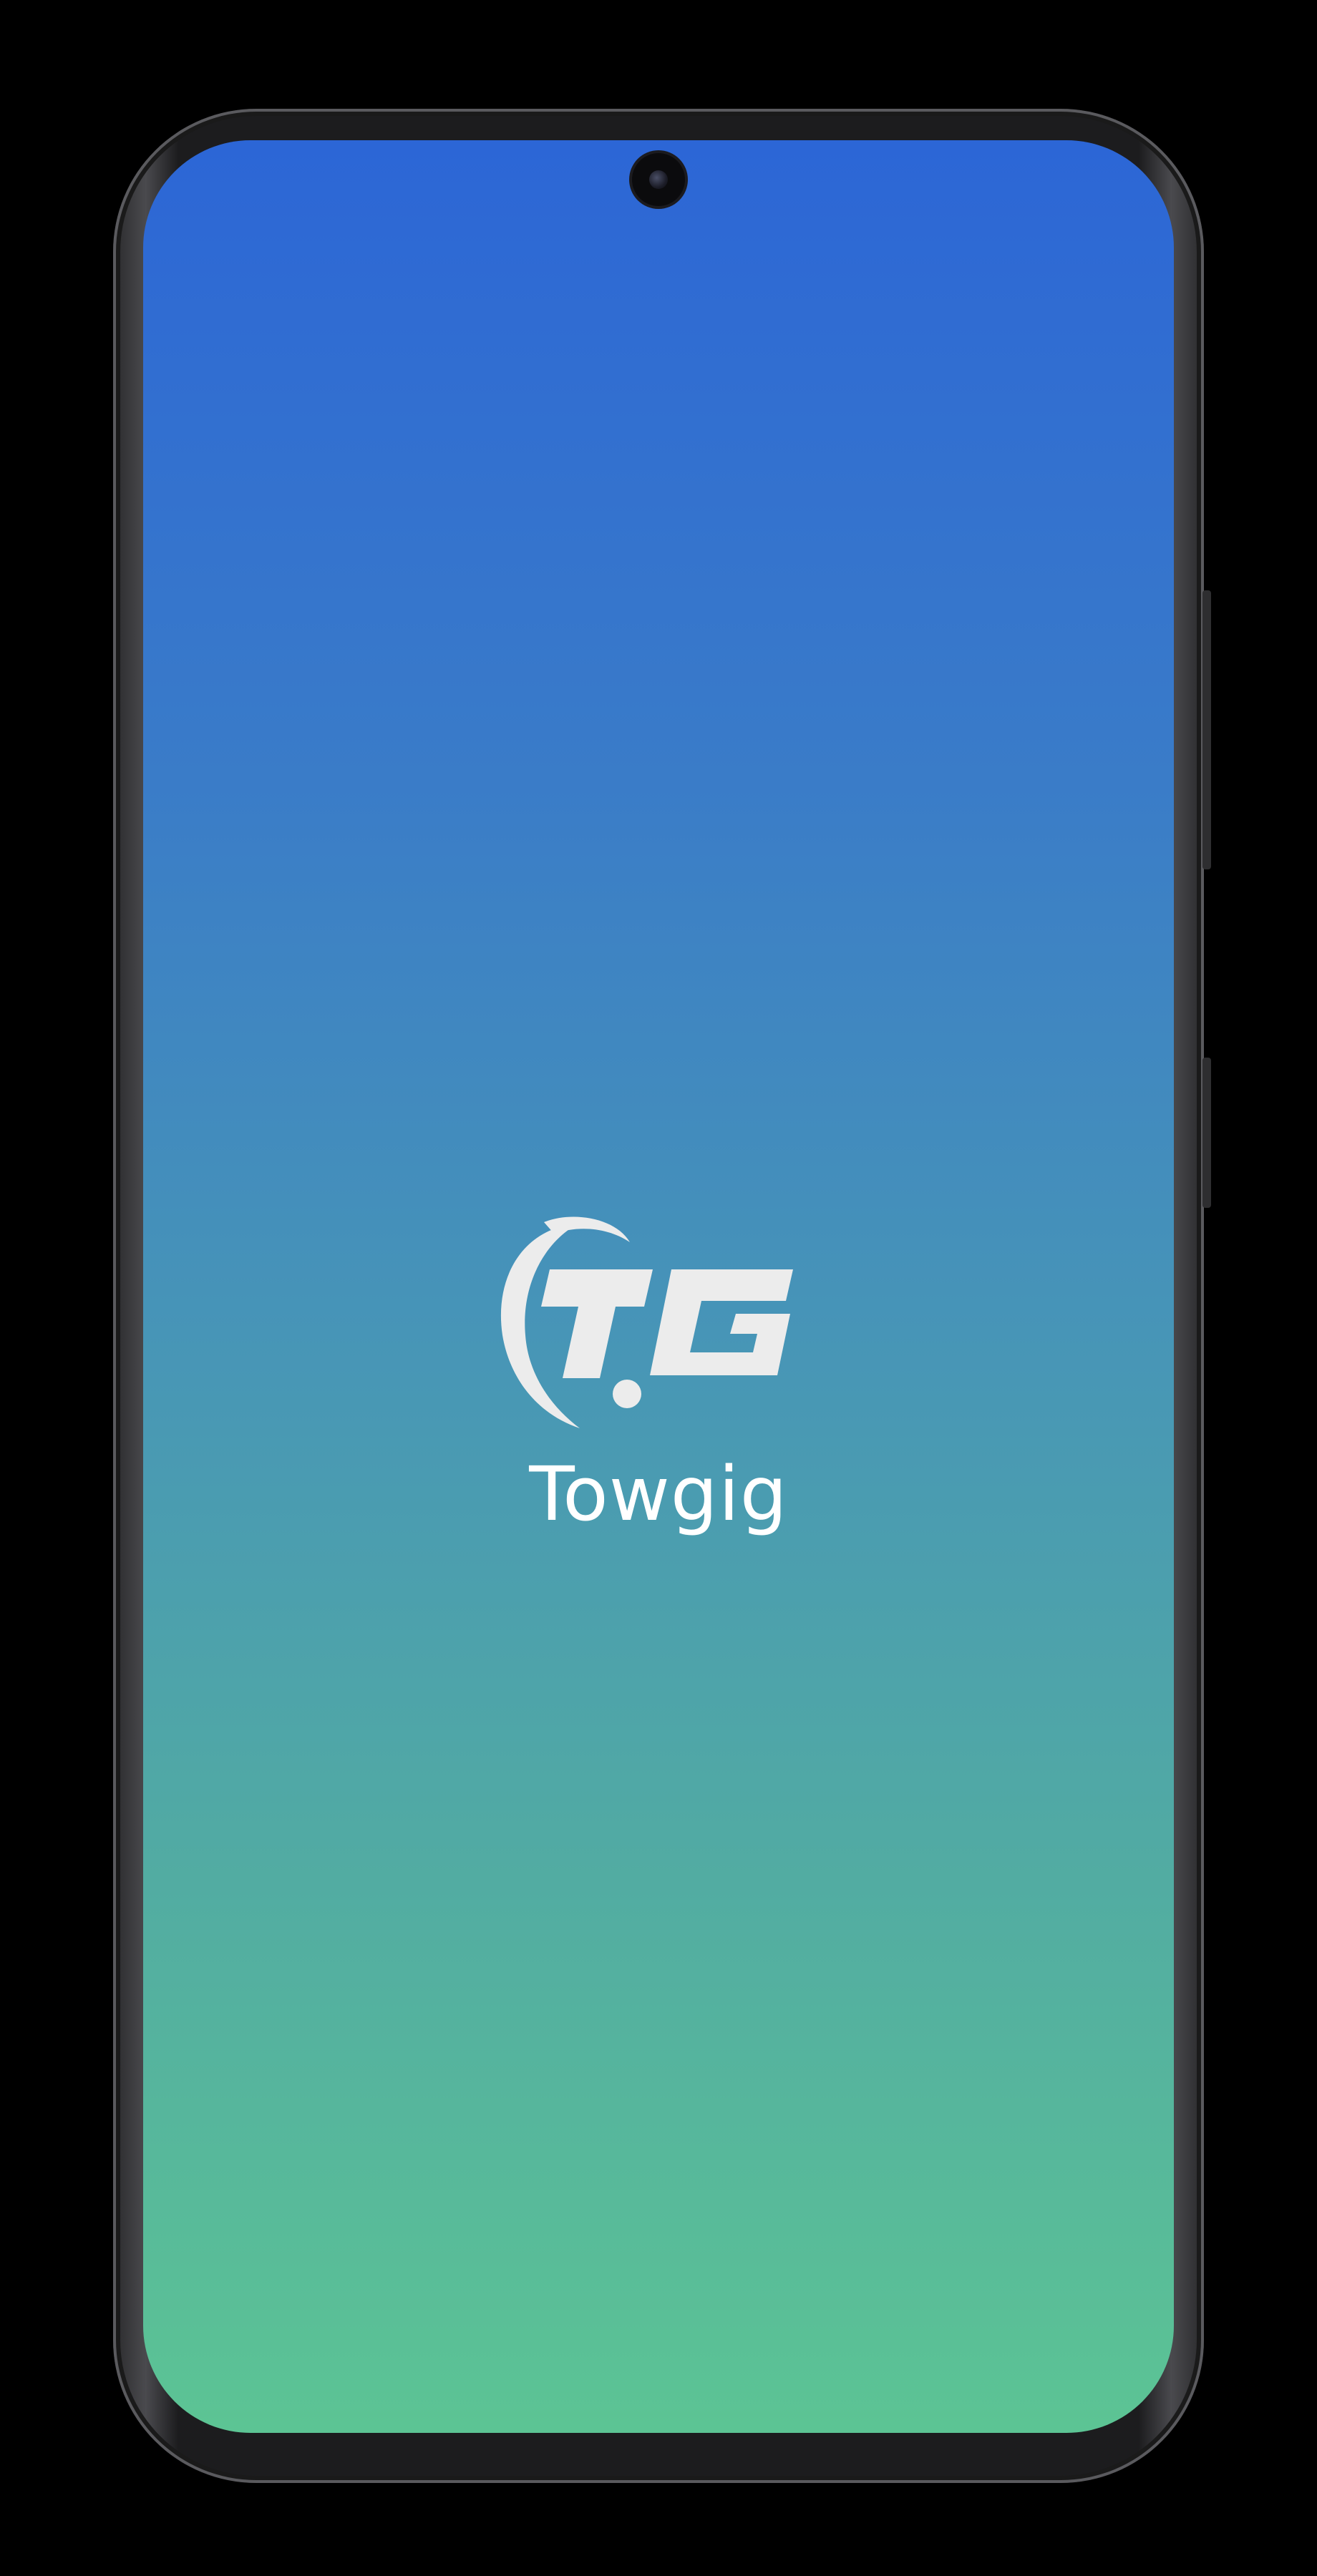 The width and height of the screenshot is (1317, 2576). Describe the element at coordinates (658, 1494) in the screenshot. I see `app-name: Towgig` at that location.